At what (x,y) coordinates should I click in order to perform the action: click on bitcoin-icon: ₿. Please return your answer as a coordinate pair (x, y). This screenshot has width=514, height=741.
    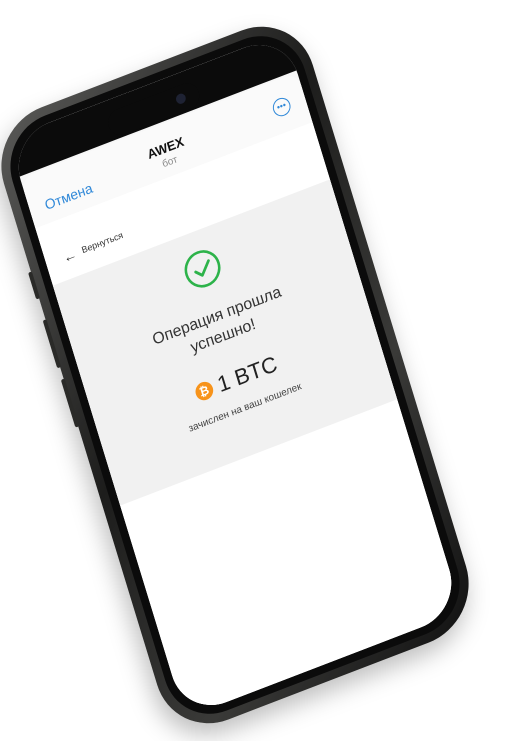
    Looking at the image, I should click on (204, 391).